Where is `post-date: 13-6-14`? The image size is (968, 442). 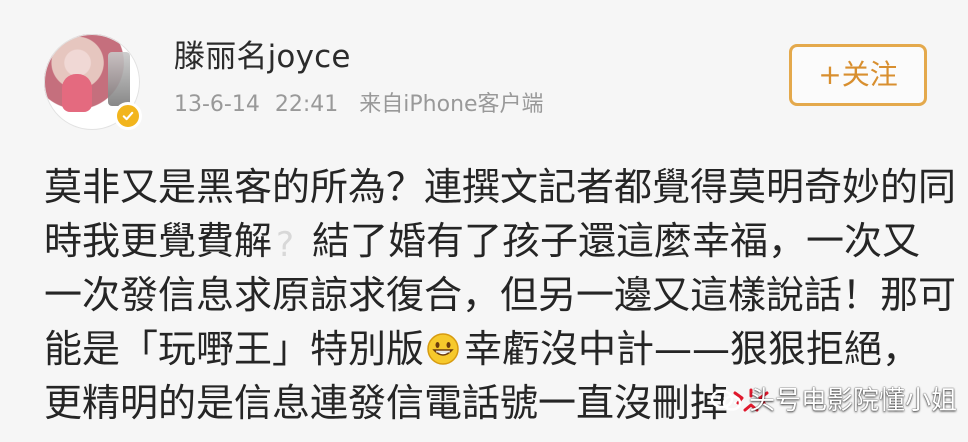 post-date: 13-6-14 is located at coordinates (217, 104).